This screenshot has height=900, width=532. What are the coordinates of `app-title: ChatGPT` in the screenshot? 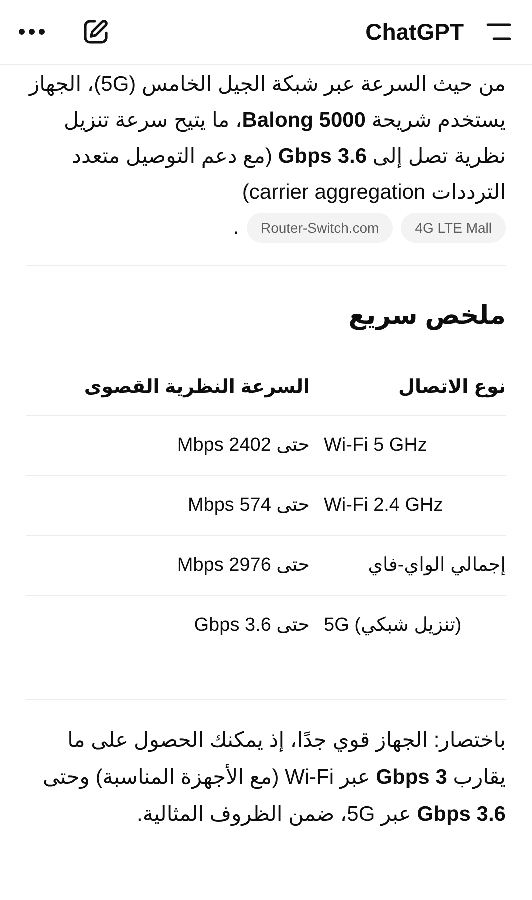 It's located at (415, 32).